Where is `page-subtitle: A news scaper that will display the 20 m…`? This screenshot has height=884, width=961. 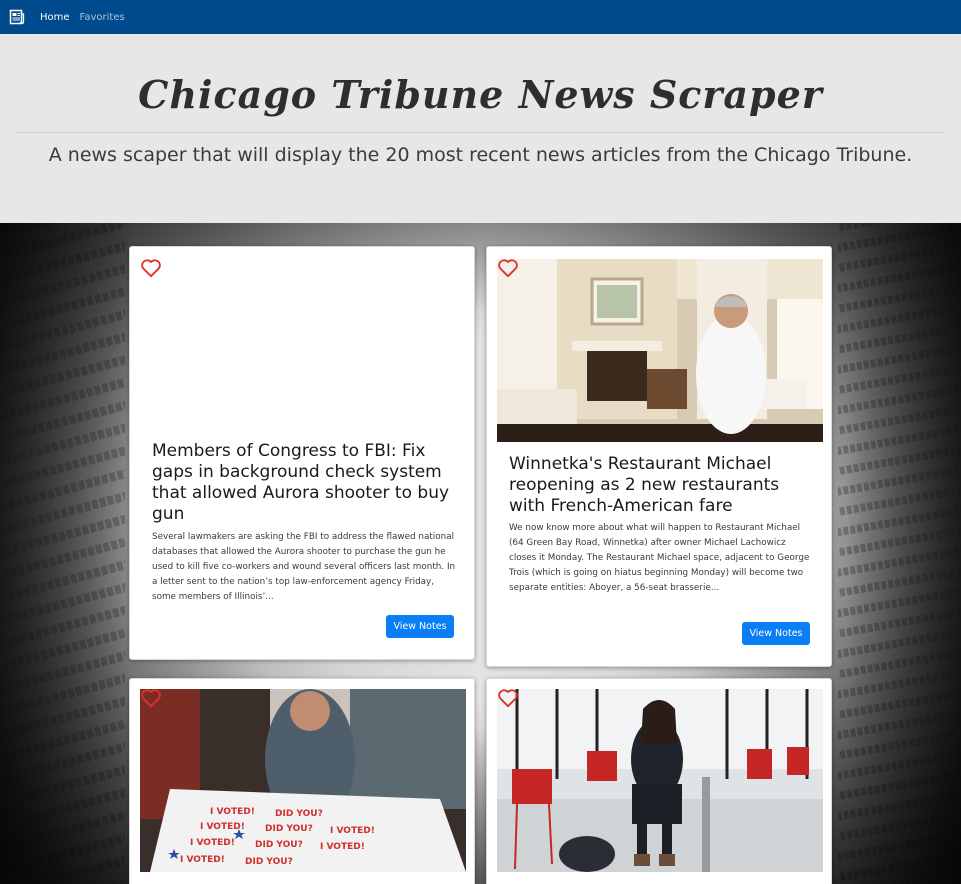 page-subtitle: A news scaper that will display the 20 m… is located at coordinates (480, 155).